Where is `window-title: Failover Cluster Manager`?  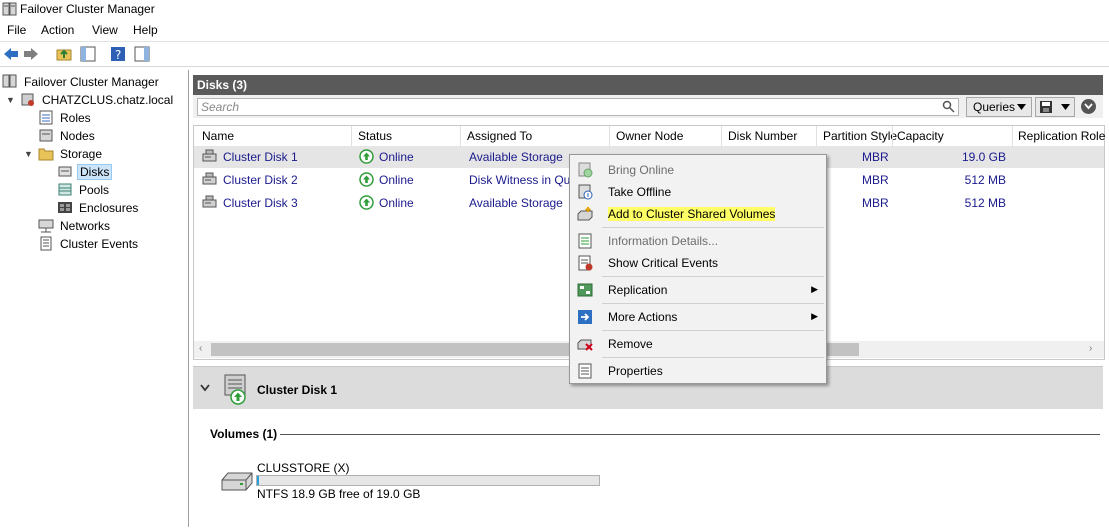
window-title: Failover Cluster Manager is located at coordinates (87, 9).